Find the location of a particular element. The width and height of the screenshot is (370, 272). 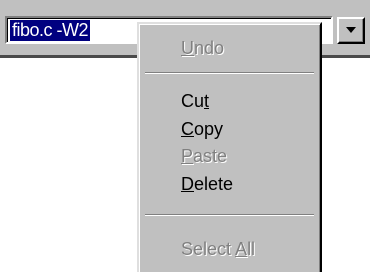

menu-item-cut: Cut is located at coordinates (195, 101).